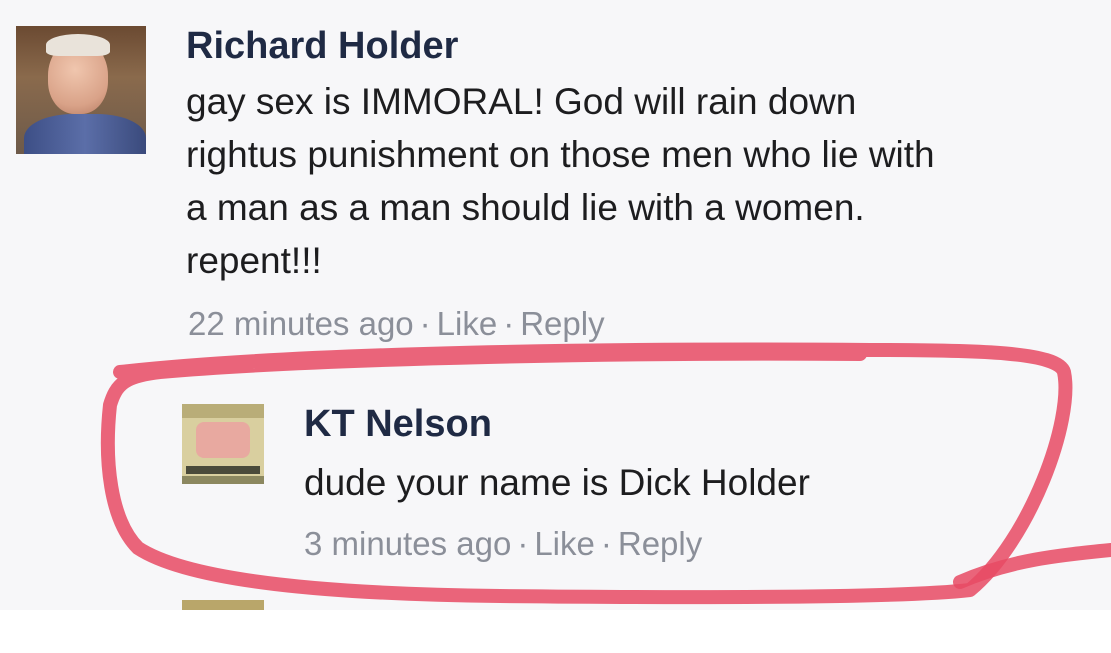  Describe the element at coordinates (555, 631) in the screenshot. I see `page-background` at that location.